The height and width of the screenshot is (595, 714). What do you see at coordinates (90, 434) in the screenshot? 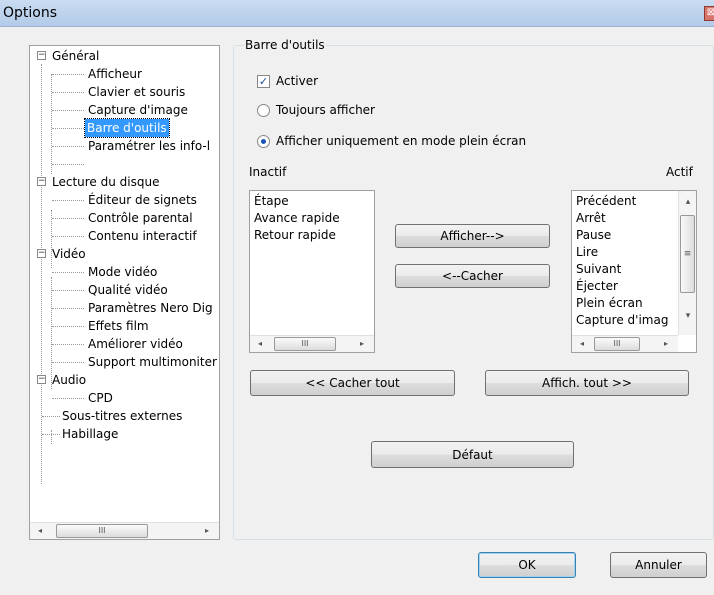
I see `tree-item-habillage: Habillage` at bounding box center [90, 434].